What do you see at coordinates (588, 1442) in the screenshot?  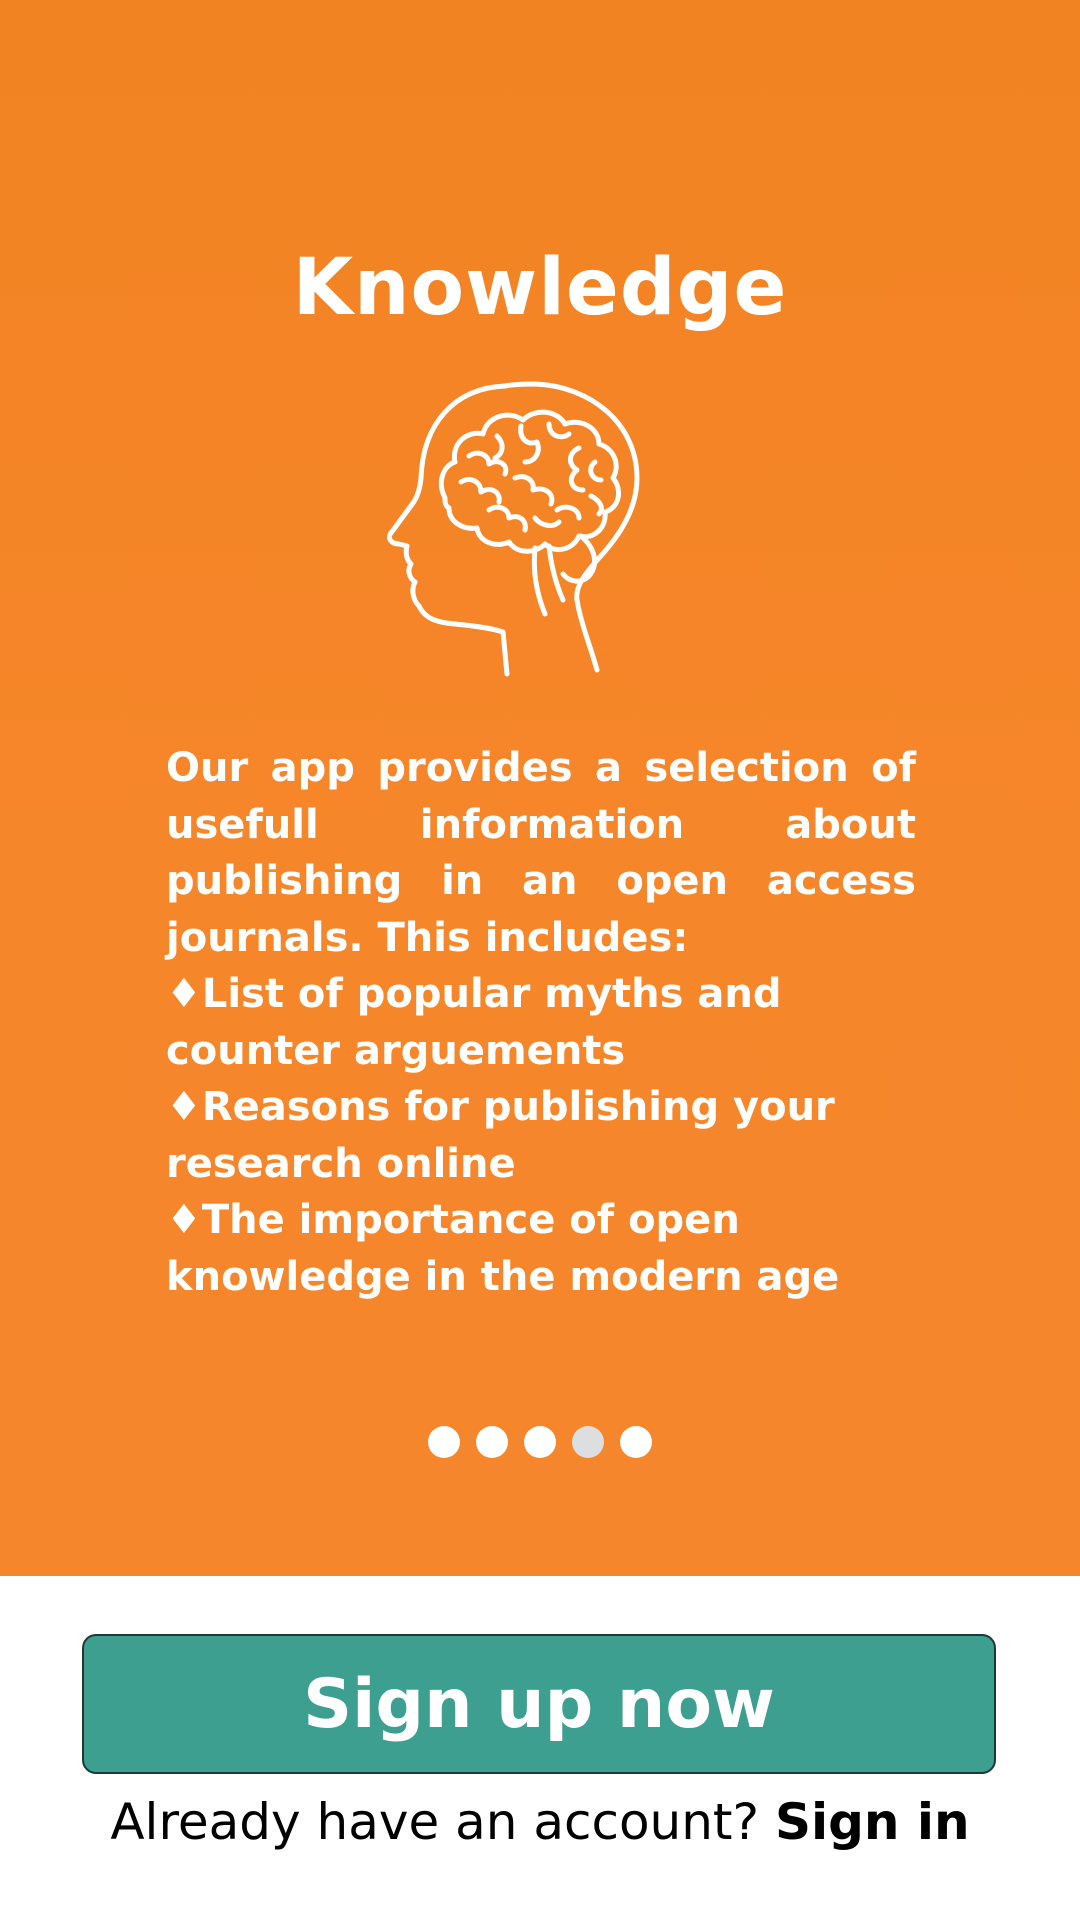 I see `page-dot-4-active` at bounding box center [588, 1442].